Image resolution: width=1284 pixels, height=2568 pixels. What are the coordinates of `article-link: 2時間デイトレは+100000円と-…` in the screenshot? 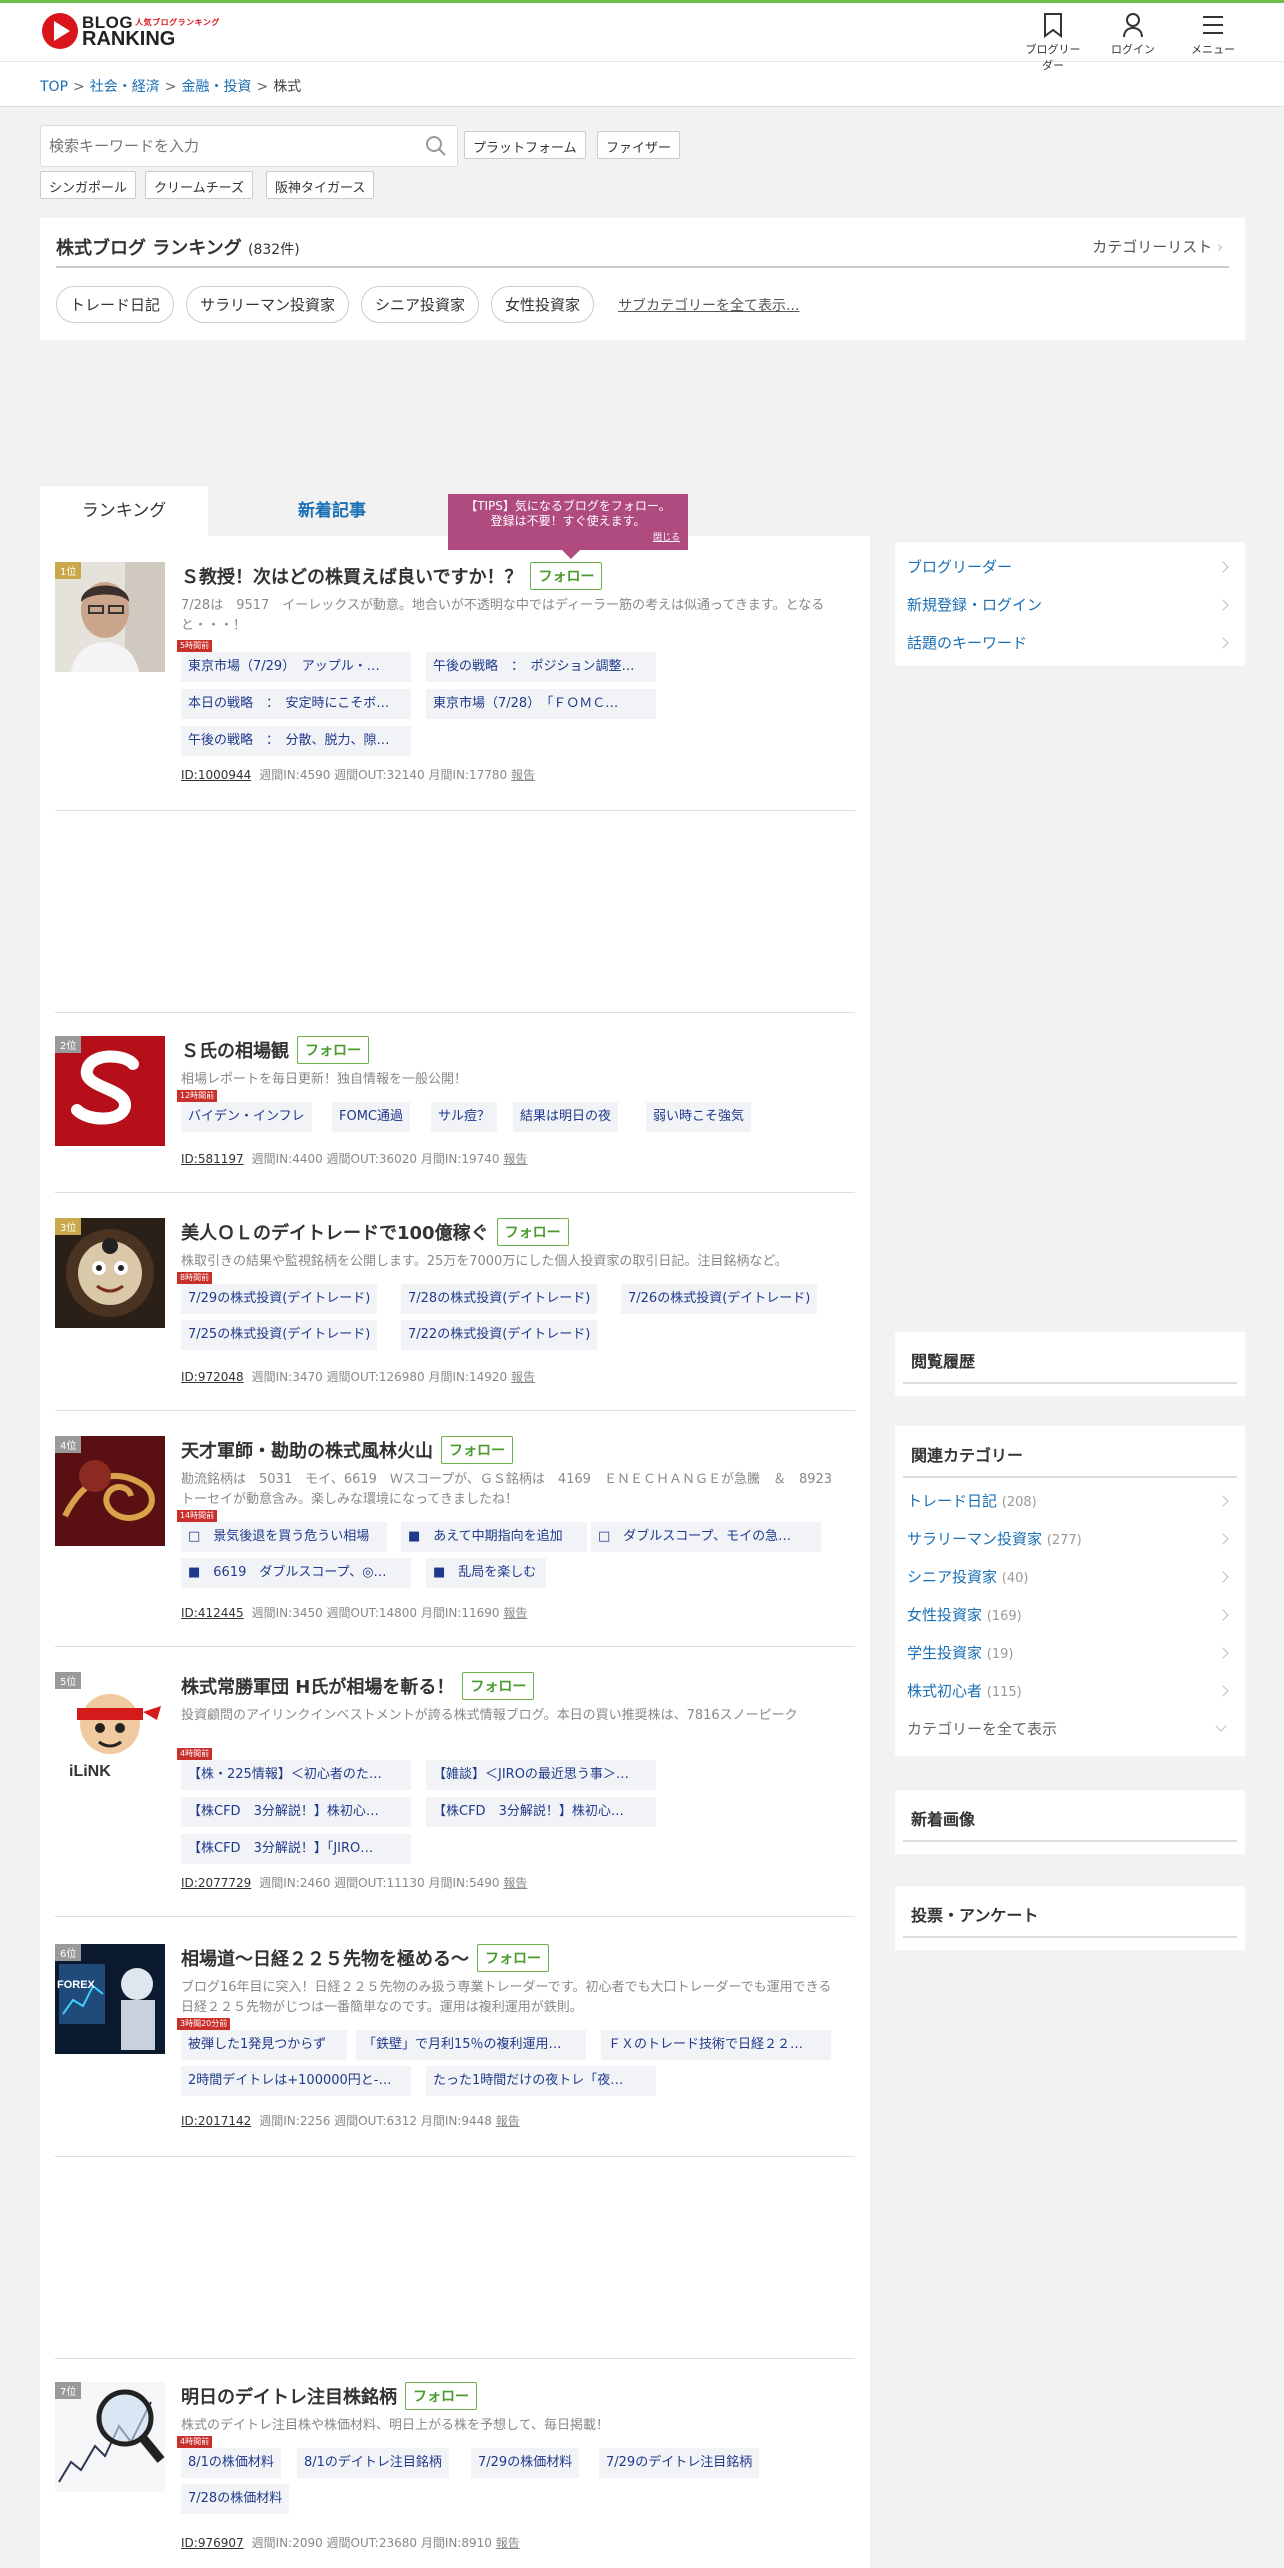 It's located at (296, 2081).